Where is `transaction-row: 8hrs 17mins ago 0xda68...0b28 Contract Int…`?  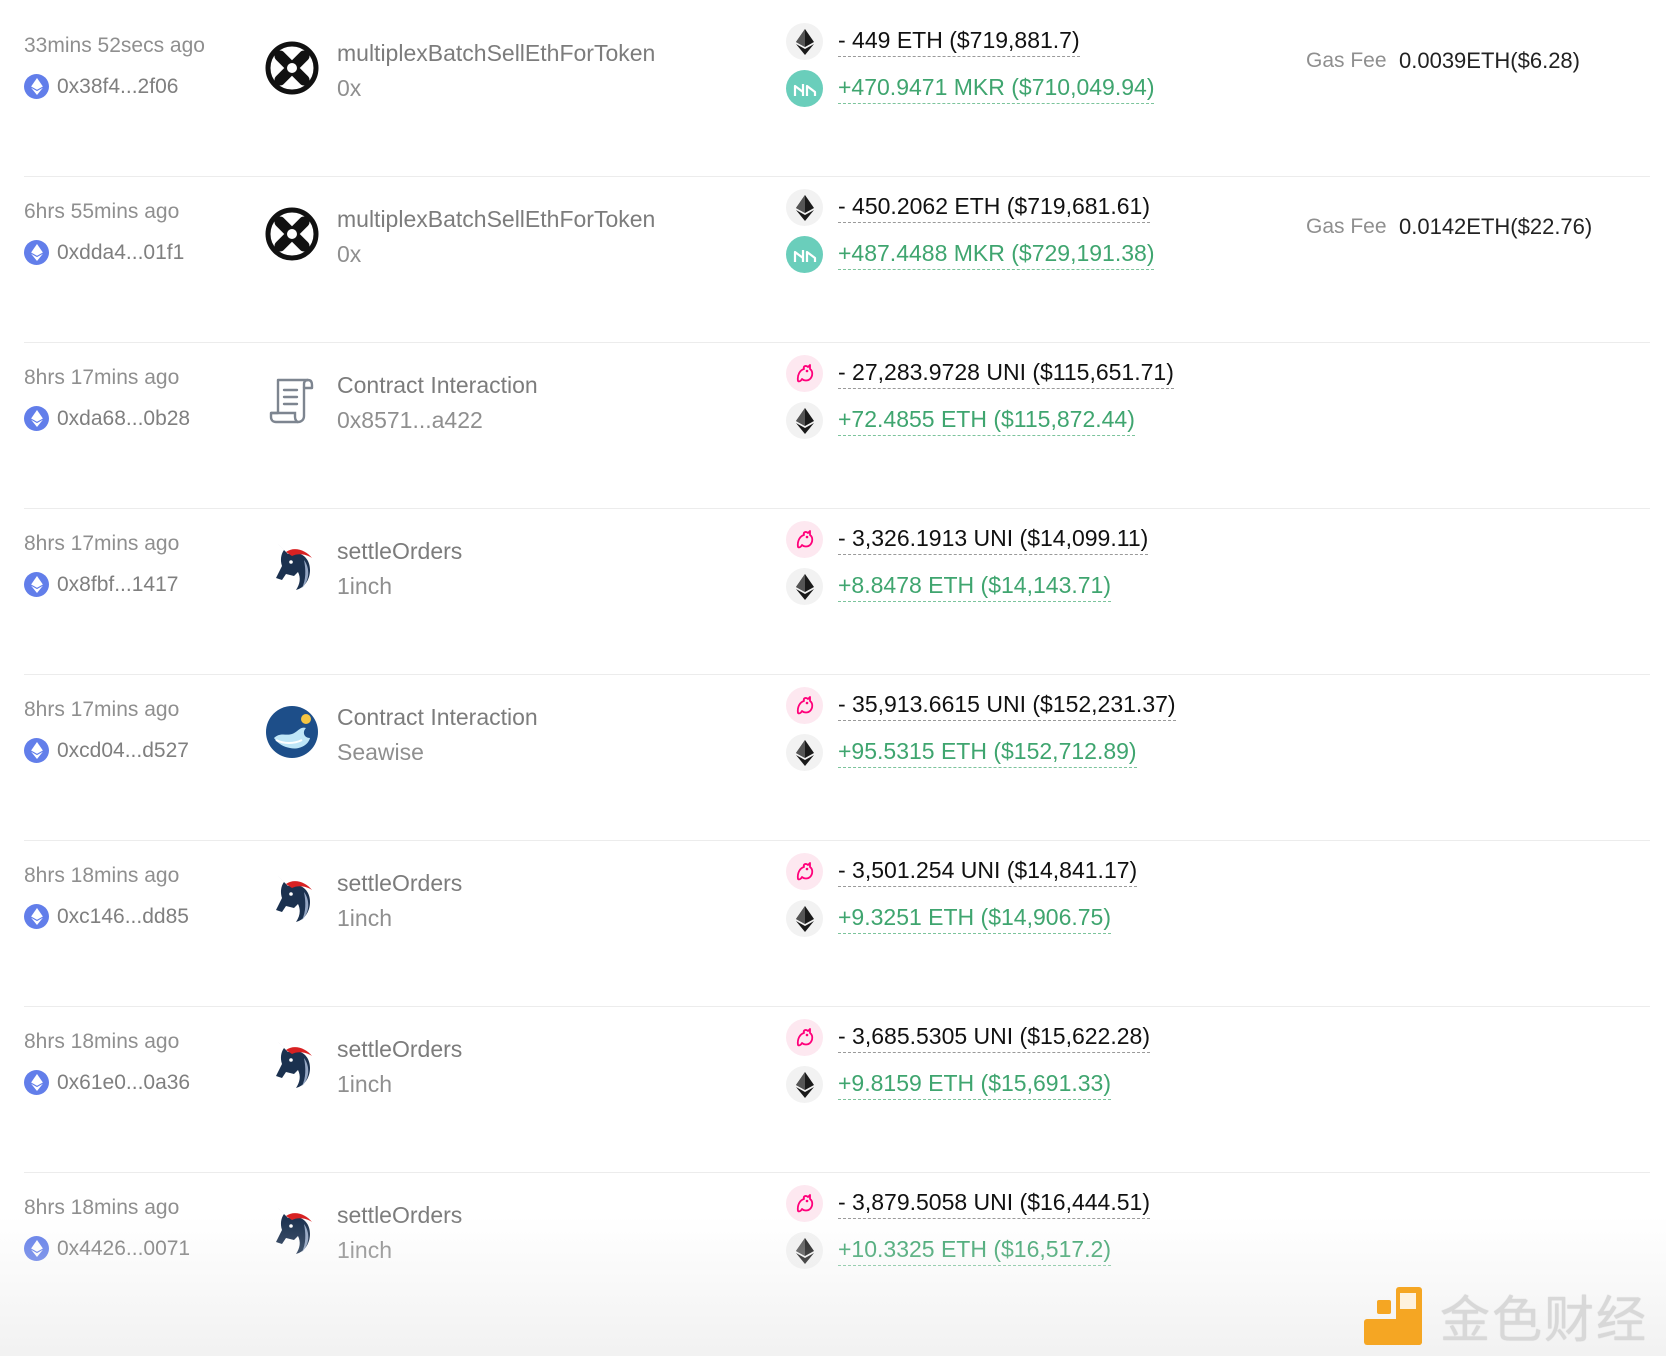
transaction-row: 8hrs 17mins ago 0xda68...0b28 Contract Int… is located at coordinates (833, 420).